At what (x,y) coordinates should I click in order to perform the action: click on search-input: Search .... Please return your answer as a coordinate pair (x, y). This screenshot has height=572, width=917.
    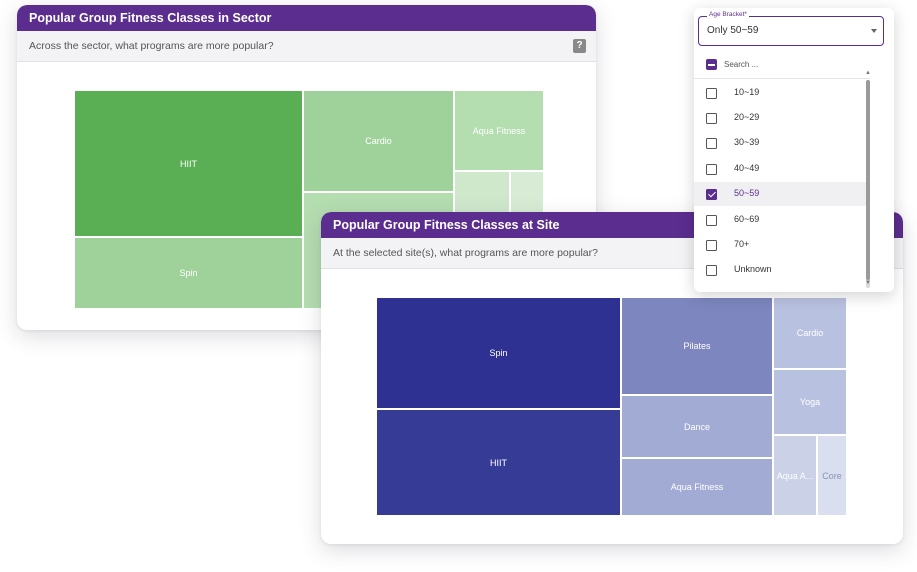
    Looking at the image, I should click on (741, 64).